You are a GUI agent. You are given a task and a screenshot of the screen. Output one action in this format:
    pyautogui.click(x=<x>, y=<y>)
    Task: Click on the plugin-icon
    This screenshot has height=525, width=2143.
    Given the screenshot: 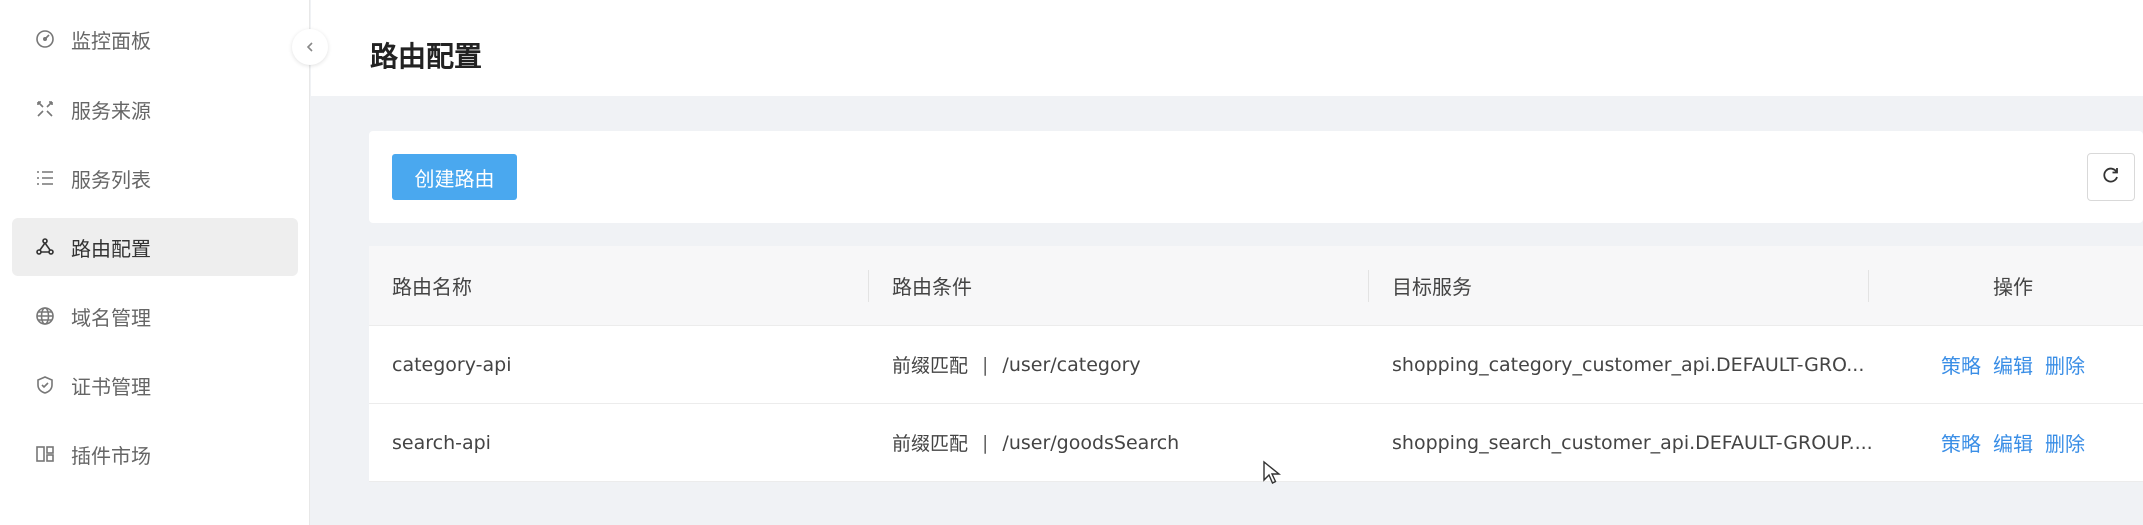 What is the action you would take?
    pyautogui.click(x=45, y=454)
    